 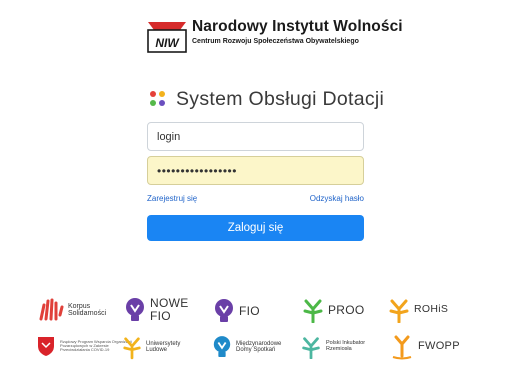 What do you see at coordinates (236, 311) in the screenshot?
I see `partner-fio: FIO` at bounding box center [236, 311].